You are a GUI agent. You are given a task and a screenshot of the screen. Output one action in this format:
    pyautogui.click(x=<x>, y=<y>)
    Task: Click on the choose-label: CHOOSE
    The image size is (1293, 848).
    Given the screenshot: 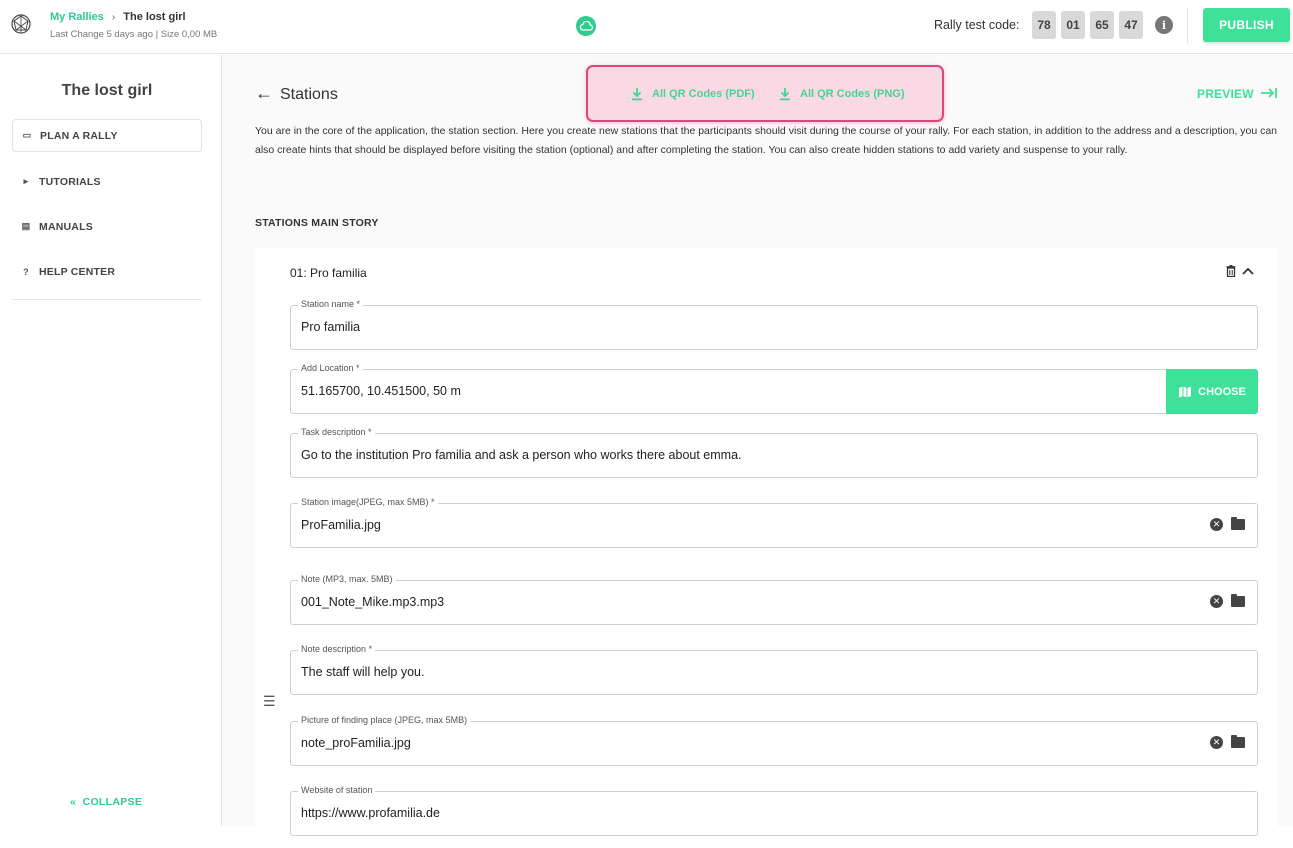 What is the action you would take?
    pyautogui.click(x=1222, y=391)
    